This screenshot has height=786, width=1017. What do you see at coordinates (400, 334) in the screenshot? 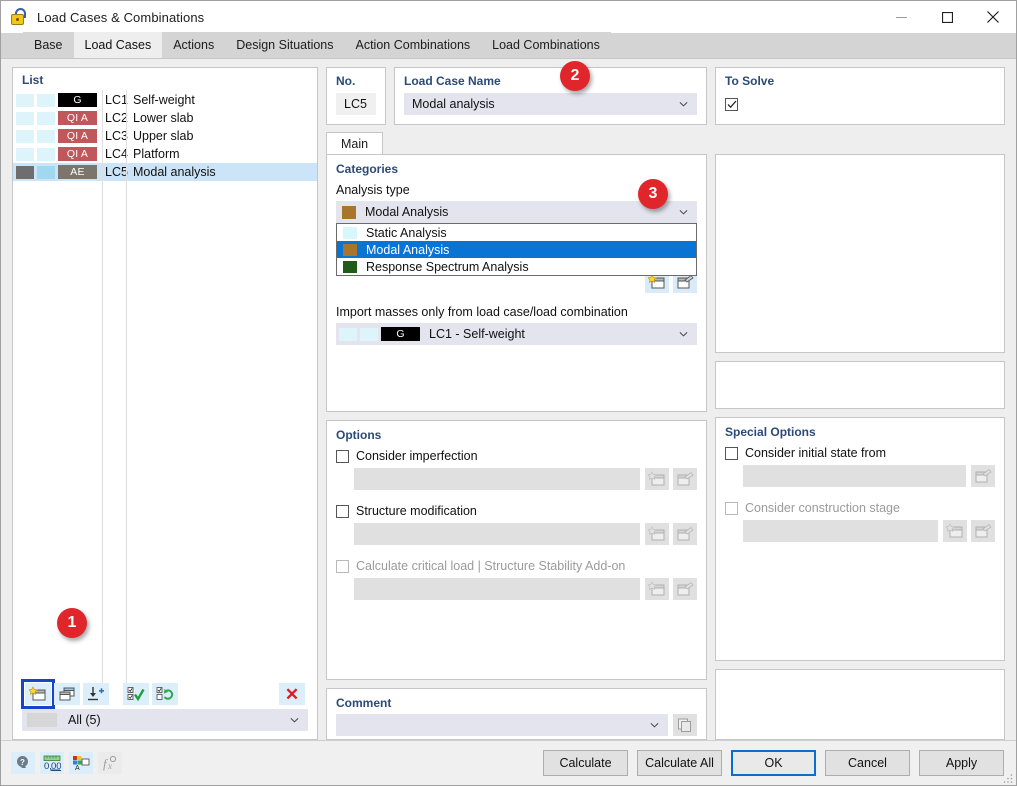
I see `import-masses-badge: G` at bounding box center [400, 334].